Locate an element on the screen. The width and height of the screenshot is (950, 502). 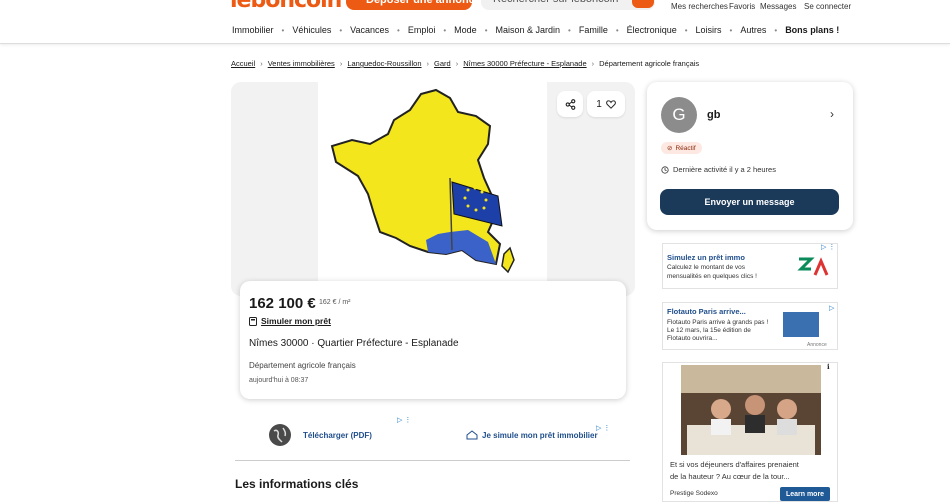
favorite-button: 1 is located at coordinates (606, 104).